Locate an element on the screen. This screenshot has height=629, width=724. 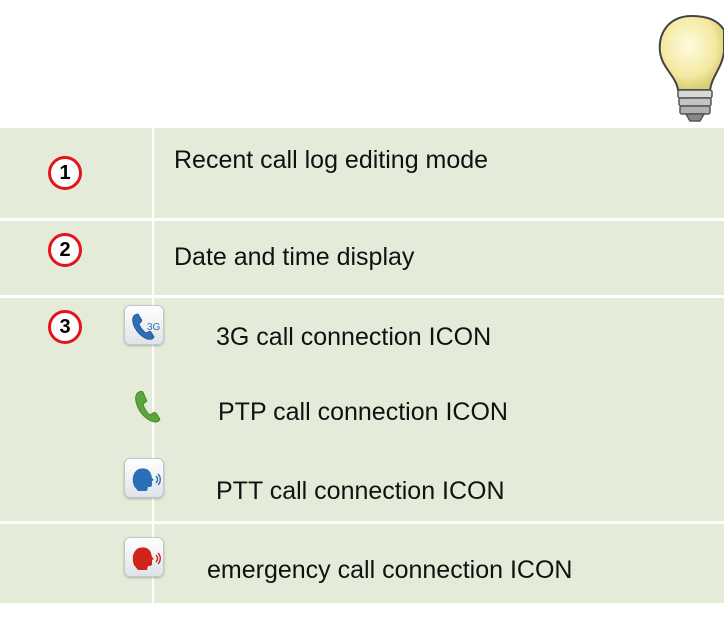
row-number-1: 1 is located at coordinates (65, 173).